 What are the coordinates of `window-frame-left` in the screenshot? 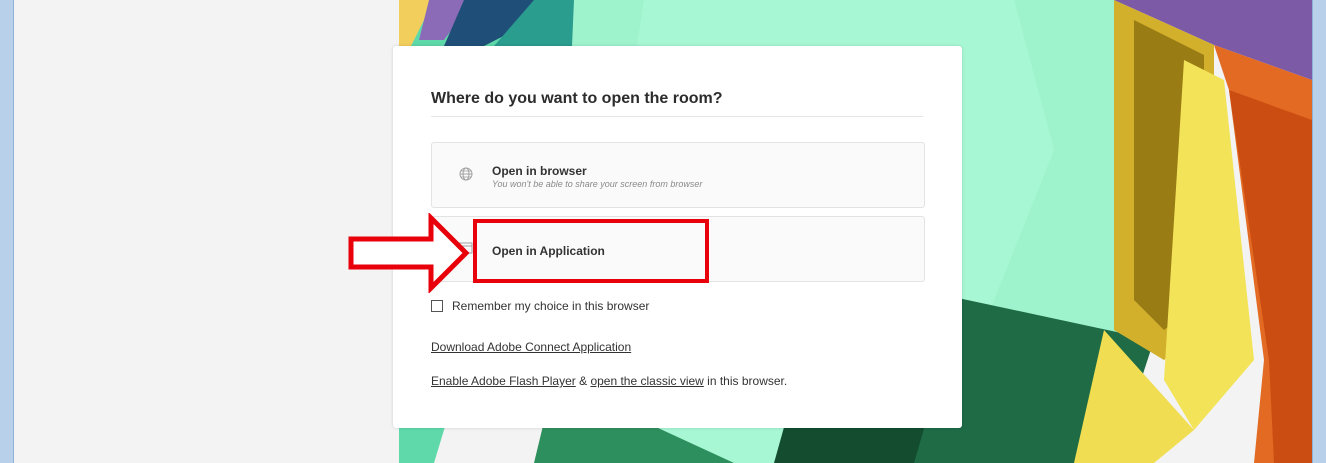 It's located at (7, 231).